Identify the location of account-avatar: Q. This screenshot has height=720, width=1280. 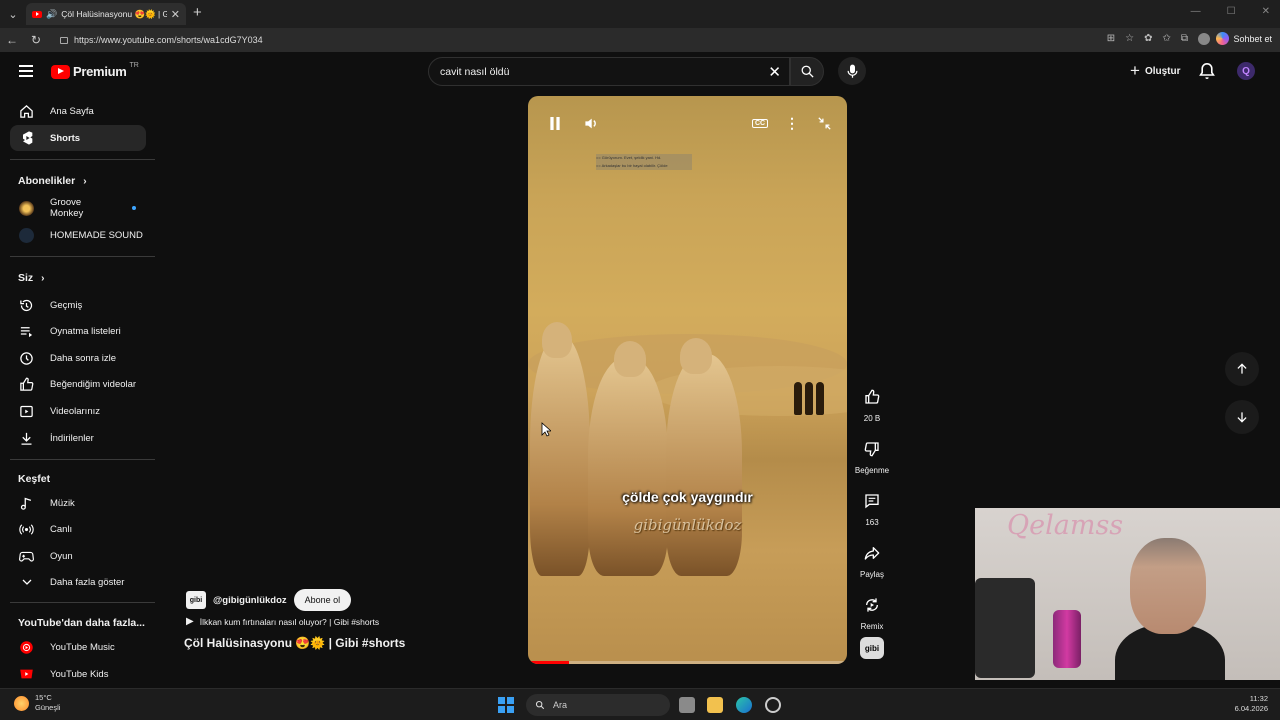
(1246, 71).